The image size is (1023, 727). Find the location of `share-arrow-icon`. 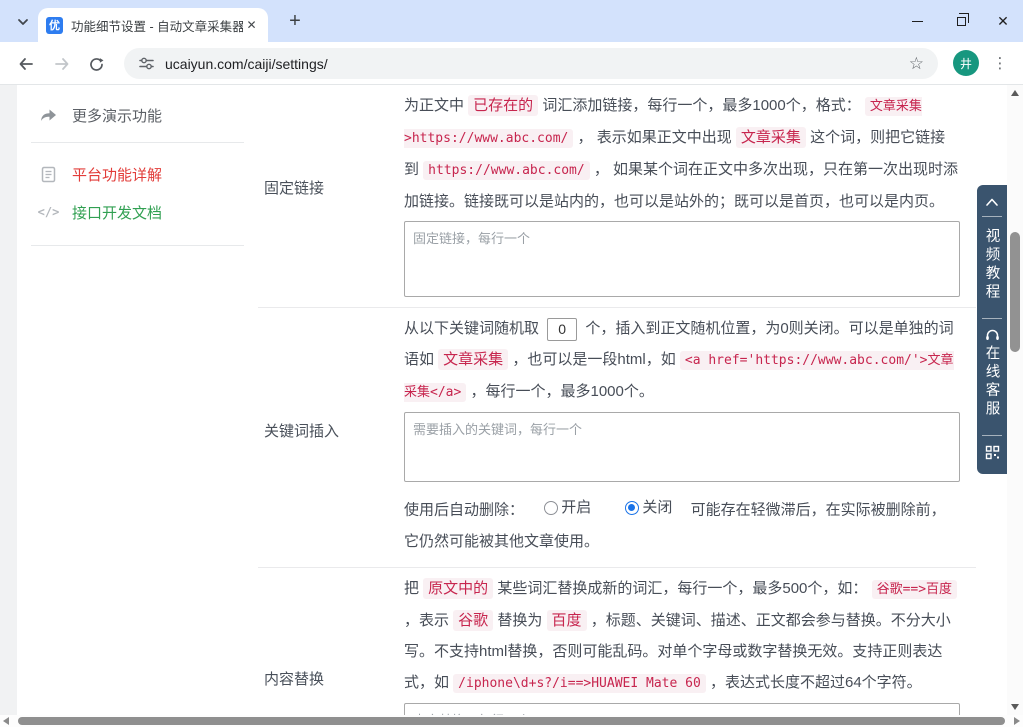

share-arrow-icon is located at coordinates (48, 115).